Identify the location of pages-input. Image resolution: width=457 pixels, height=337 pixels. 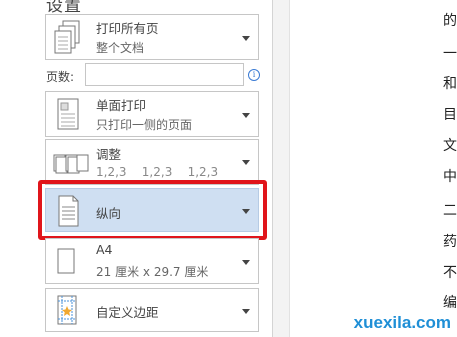
(164, 74).